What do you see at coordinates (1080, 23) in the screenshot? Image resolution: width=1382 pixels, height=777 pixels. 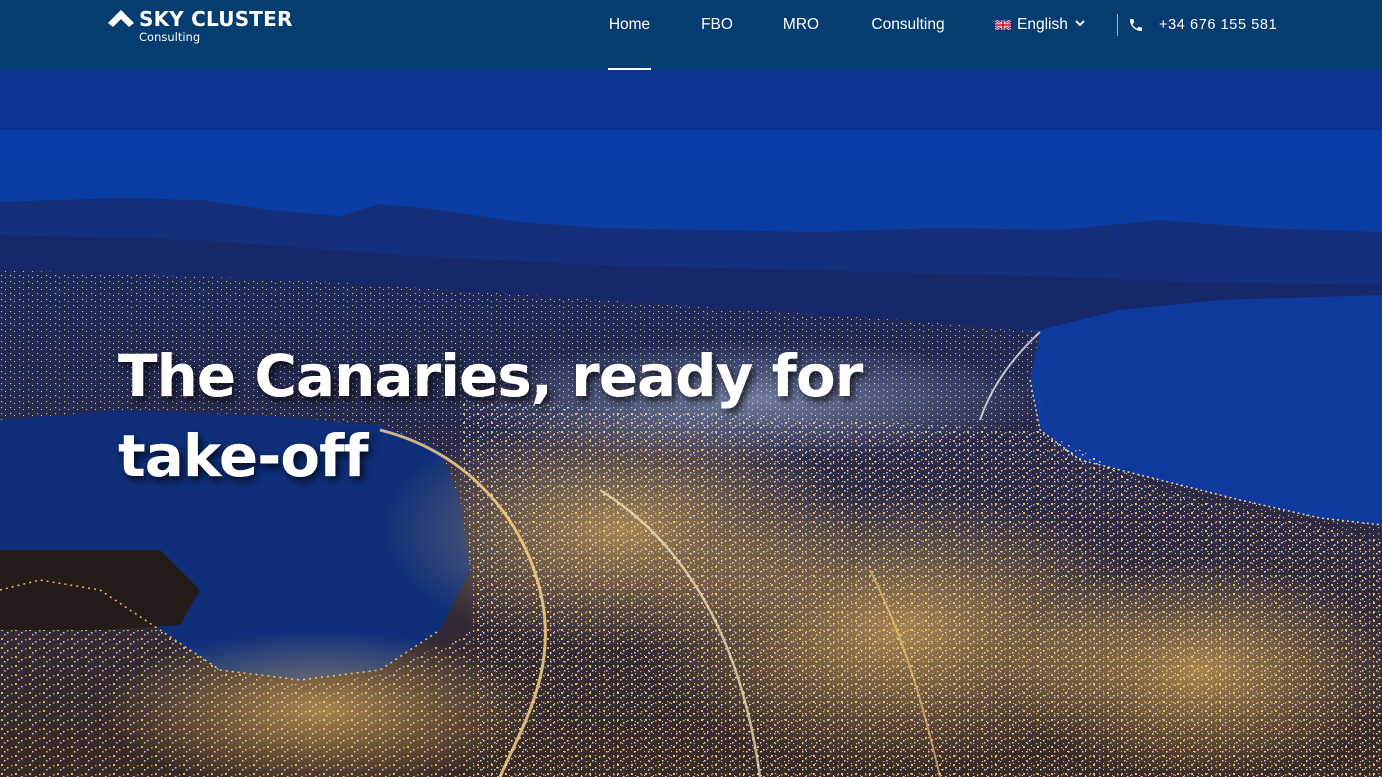 I see `chevron-down-icon` at bounding box center [1080, 23].